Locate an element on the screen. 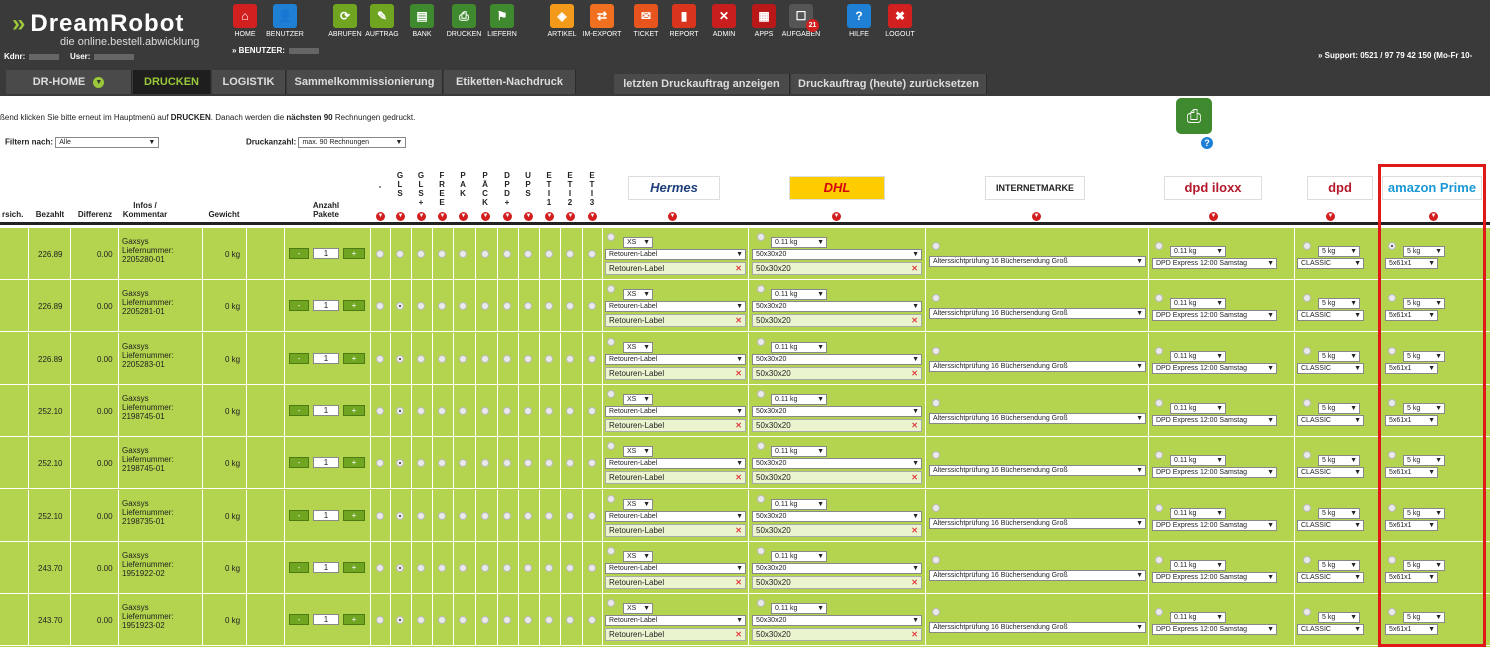 The width and height of the screenshot is (1490, 647). amazon-weight-select: 5 kg is located at coordinates (1424, 565).